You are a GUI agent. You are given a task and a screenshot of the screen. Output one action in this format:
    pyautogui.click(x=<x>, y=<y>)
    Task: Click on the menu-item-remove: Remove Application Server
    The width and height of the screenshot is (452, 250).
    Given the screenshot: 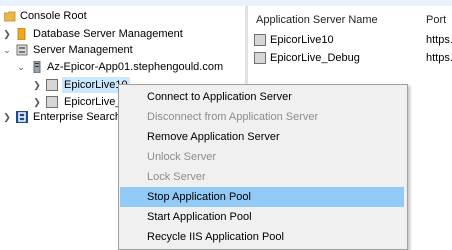 What is the action you would take?
    pyautogui.click(x=262, y=137)
    